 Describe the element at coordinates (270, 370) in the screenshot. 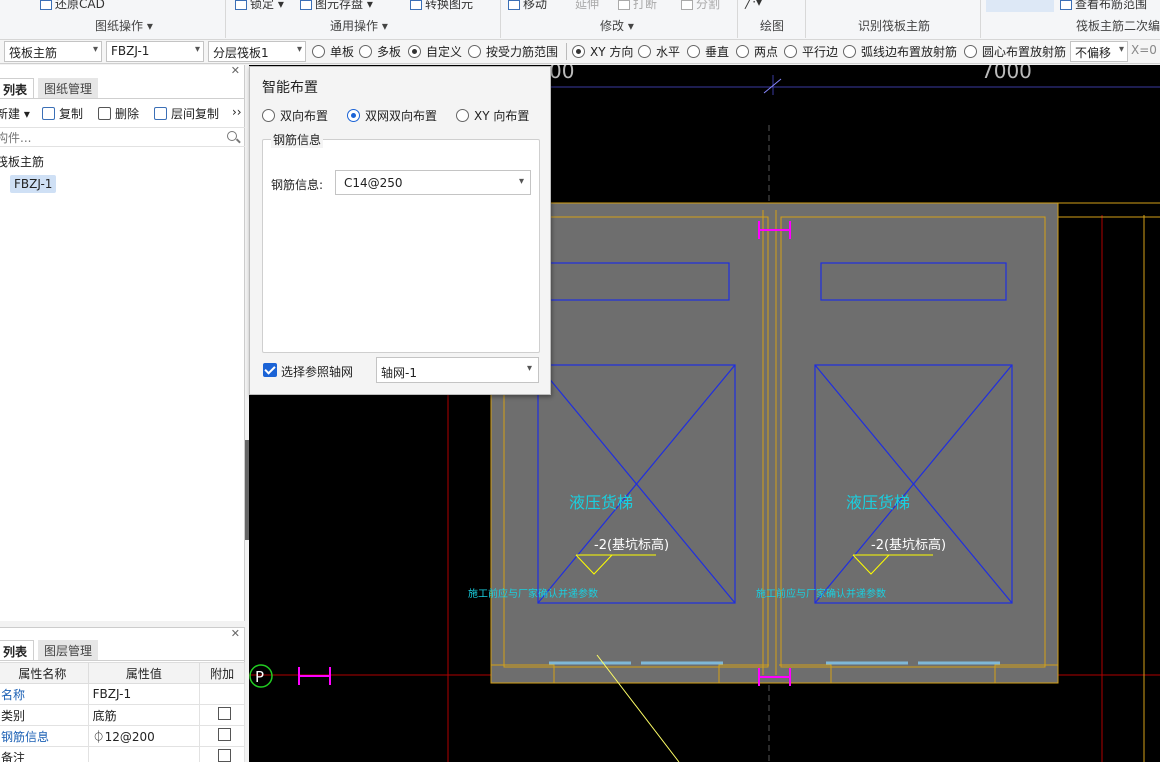

I see `ref-axis-checkbox` at that location.